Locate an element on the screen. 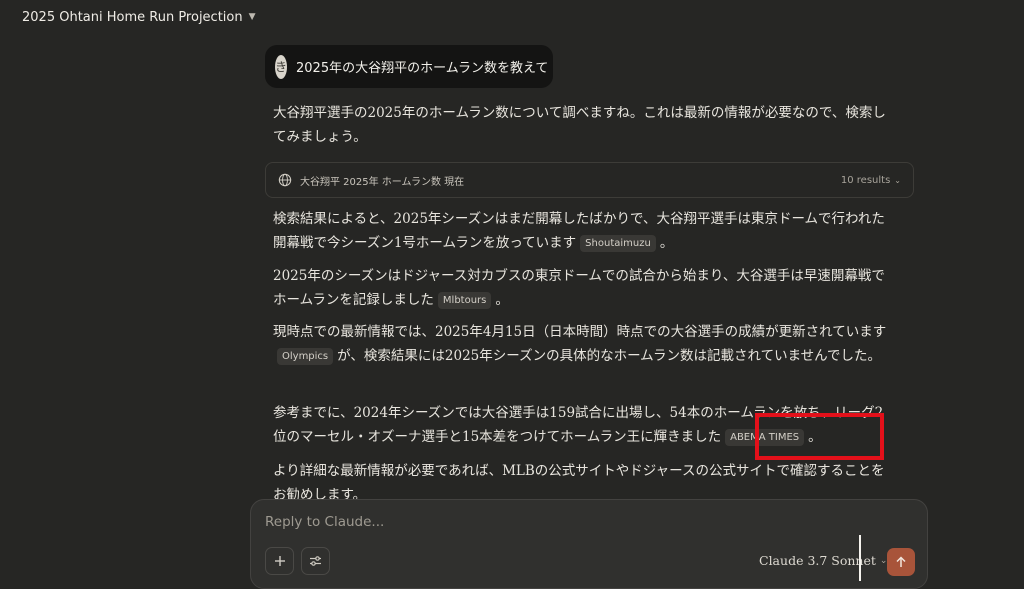  arrow-up-icon is located at coordinates (901, 561).